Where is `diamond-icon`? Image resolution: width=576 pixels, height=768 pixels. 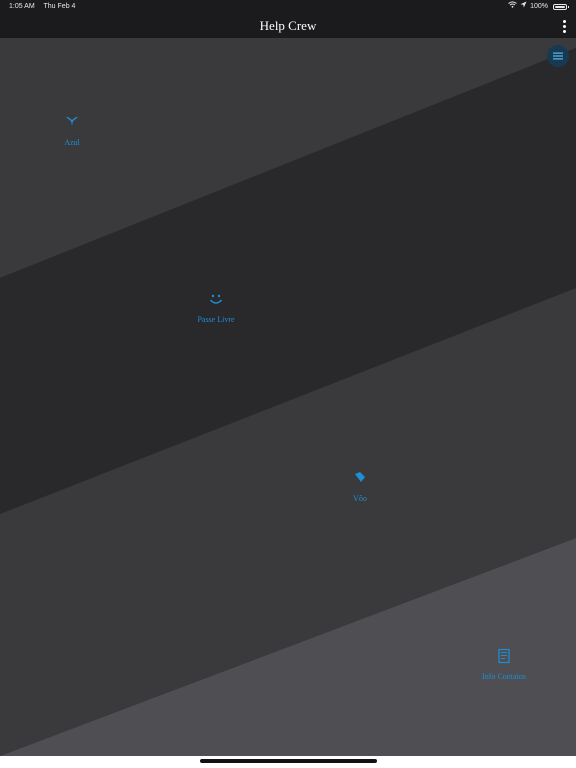 diamond-icon is located at coordinates (360, 478).